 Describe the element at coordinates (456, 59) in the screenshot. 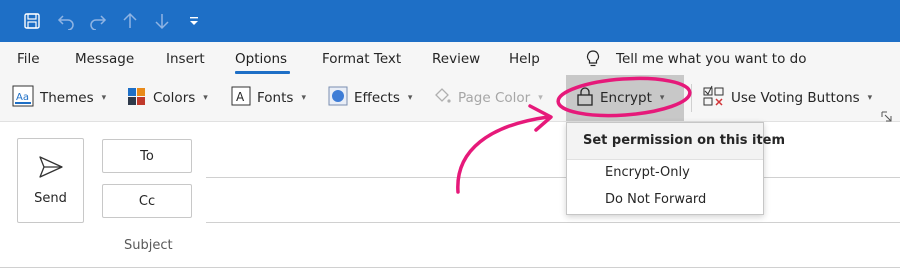

I see `tab-review: Review` at that location.